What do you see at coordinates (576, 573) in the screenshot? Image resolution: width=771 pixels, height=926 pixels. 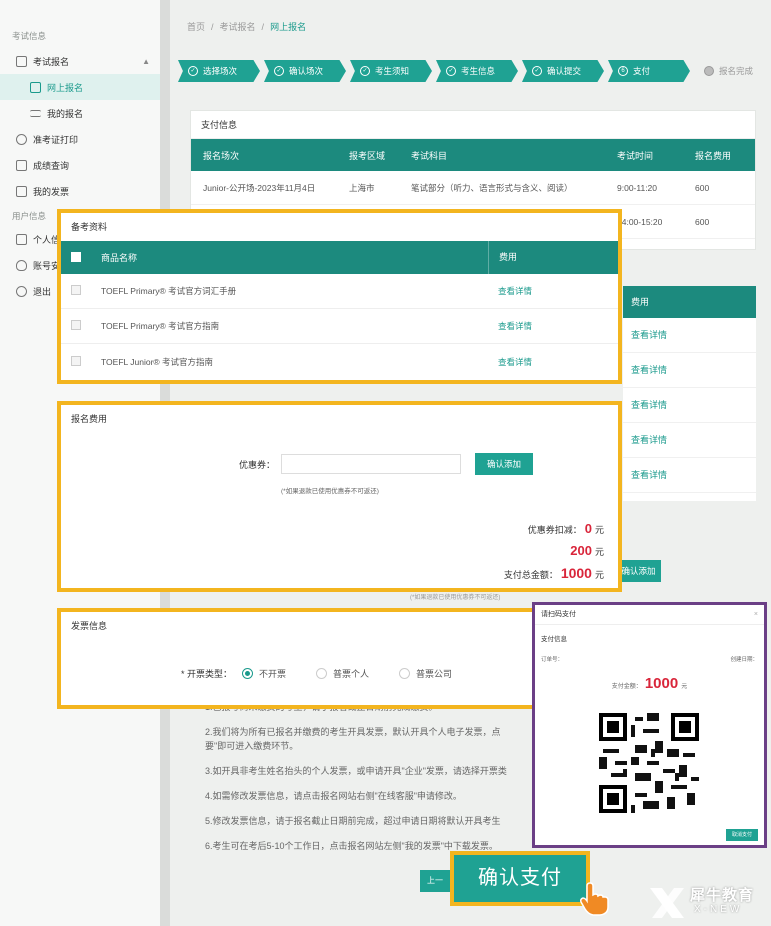 I see `total-value: 1000` at bounding box center [576, 573].